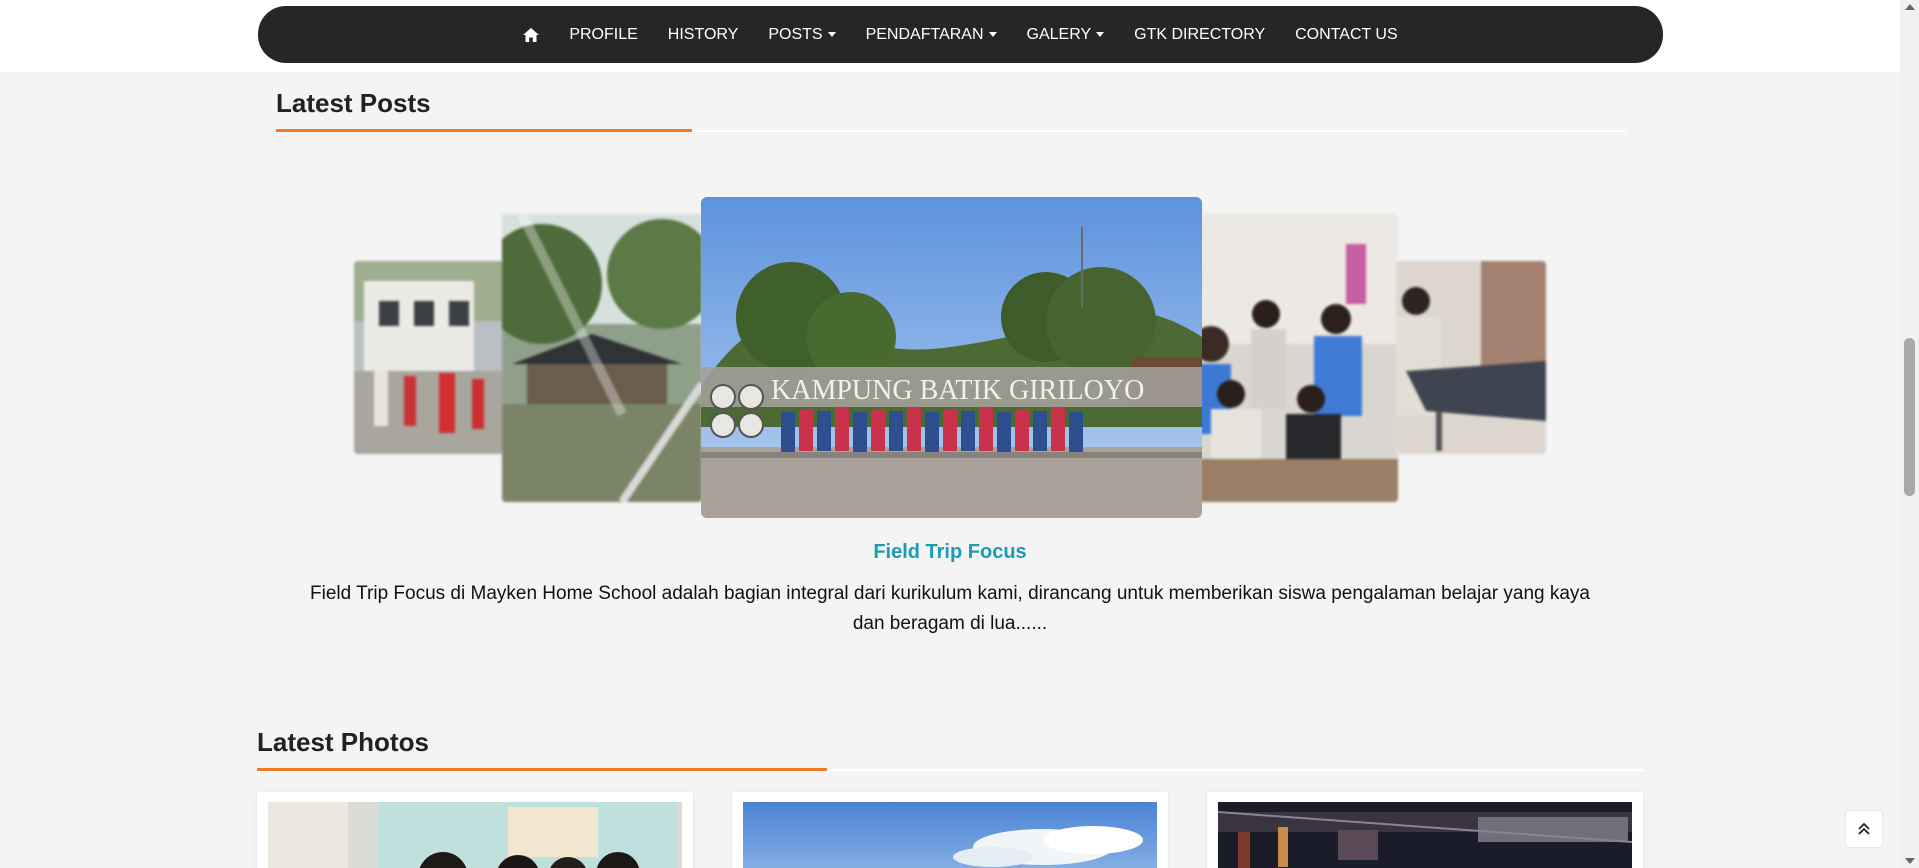  I want to click on scroll-down-arrow-icon, so click(1910, 861).